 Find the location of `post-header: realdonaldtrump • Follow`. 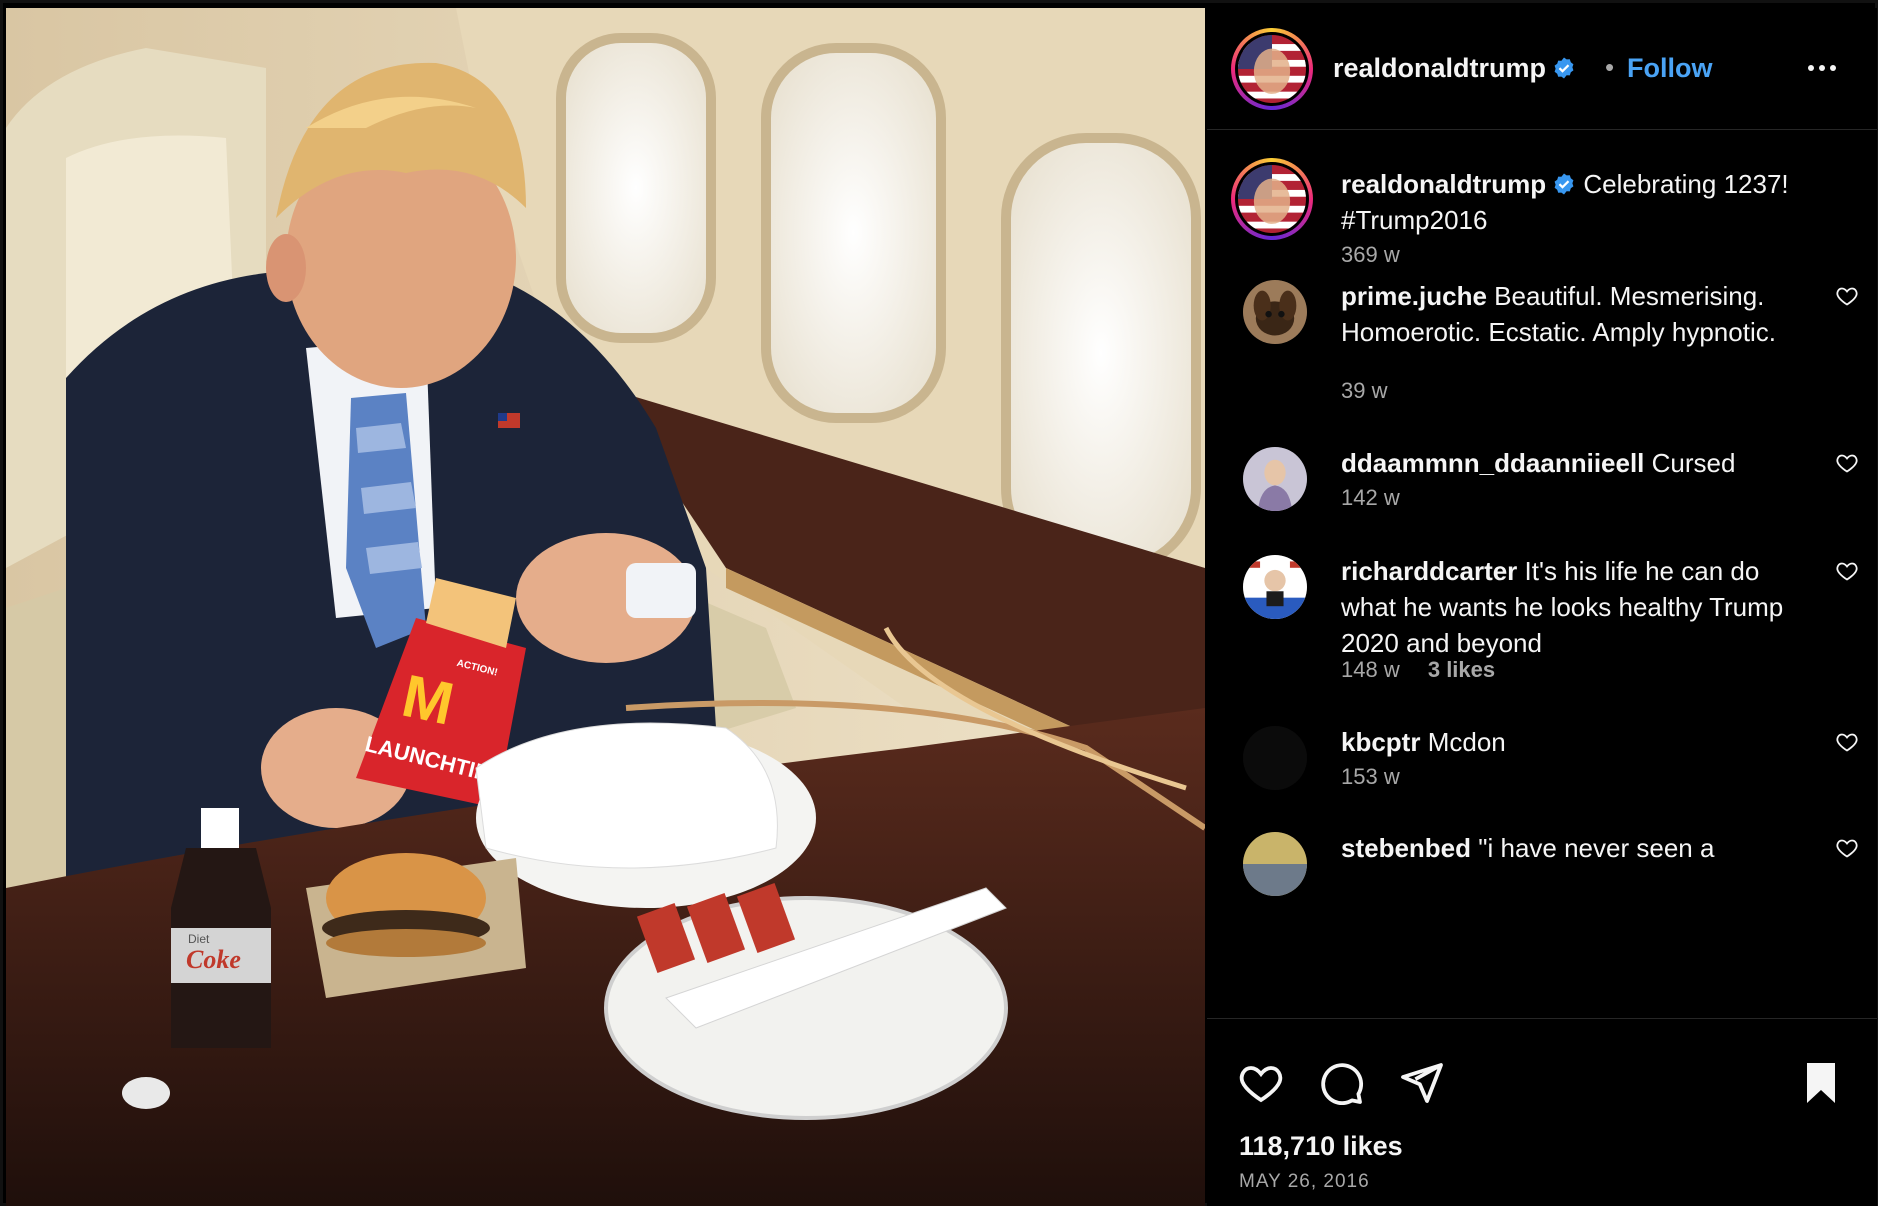

post-header: realdonaldtrump • Follow is located at coordinates (1542, 69).